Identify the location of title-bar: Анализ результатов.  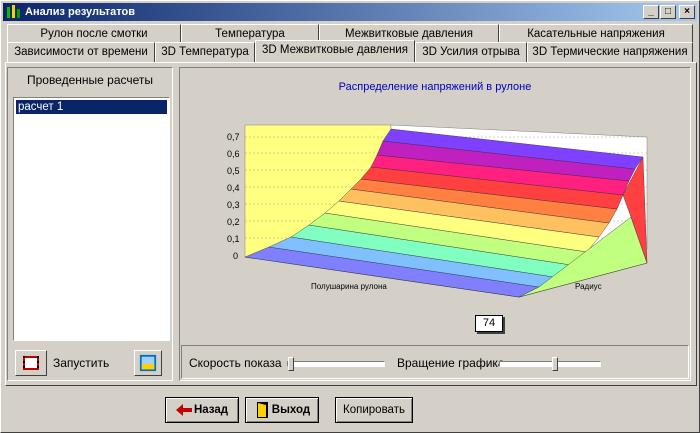
(350, 12).